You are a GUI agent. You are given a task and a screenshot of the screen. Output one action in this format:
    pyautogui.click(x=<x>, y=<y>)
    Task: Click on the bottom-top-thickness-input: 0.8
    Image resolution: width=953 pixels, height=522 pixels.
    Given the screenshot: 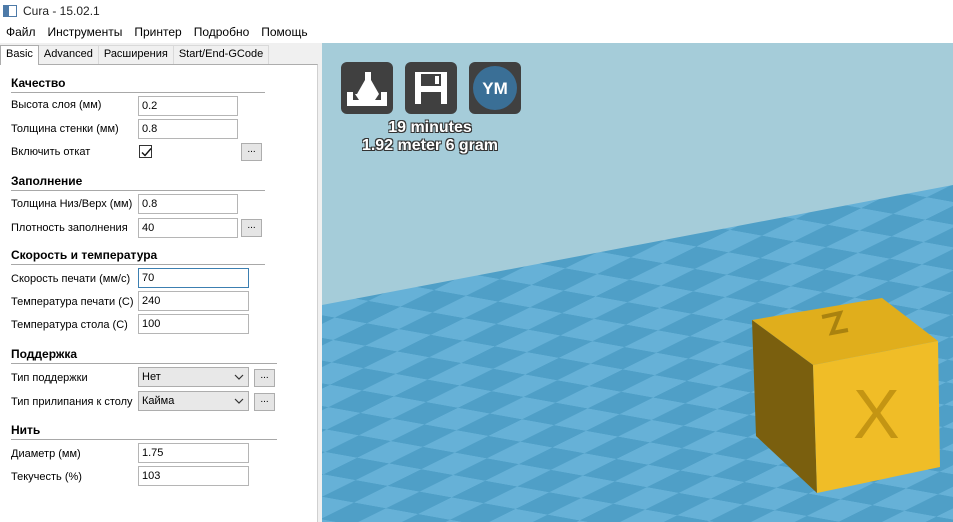 What is the action you would take?
    pyautogui.click(x=188, y=204)
    